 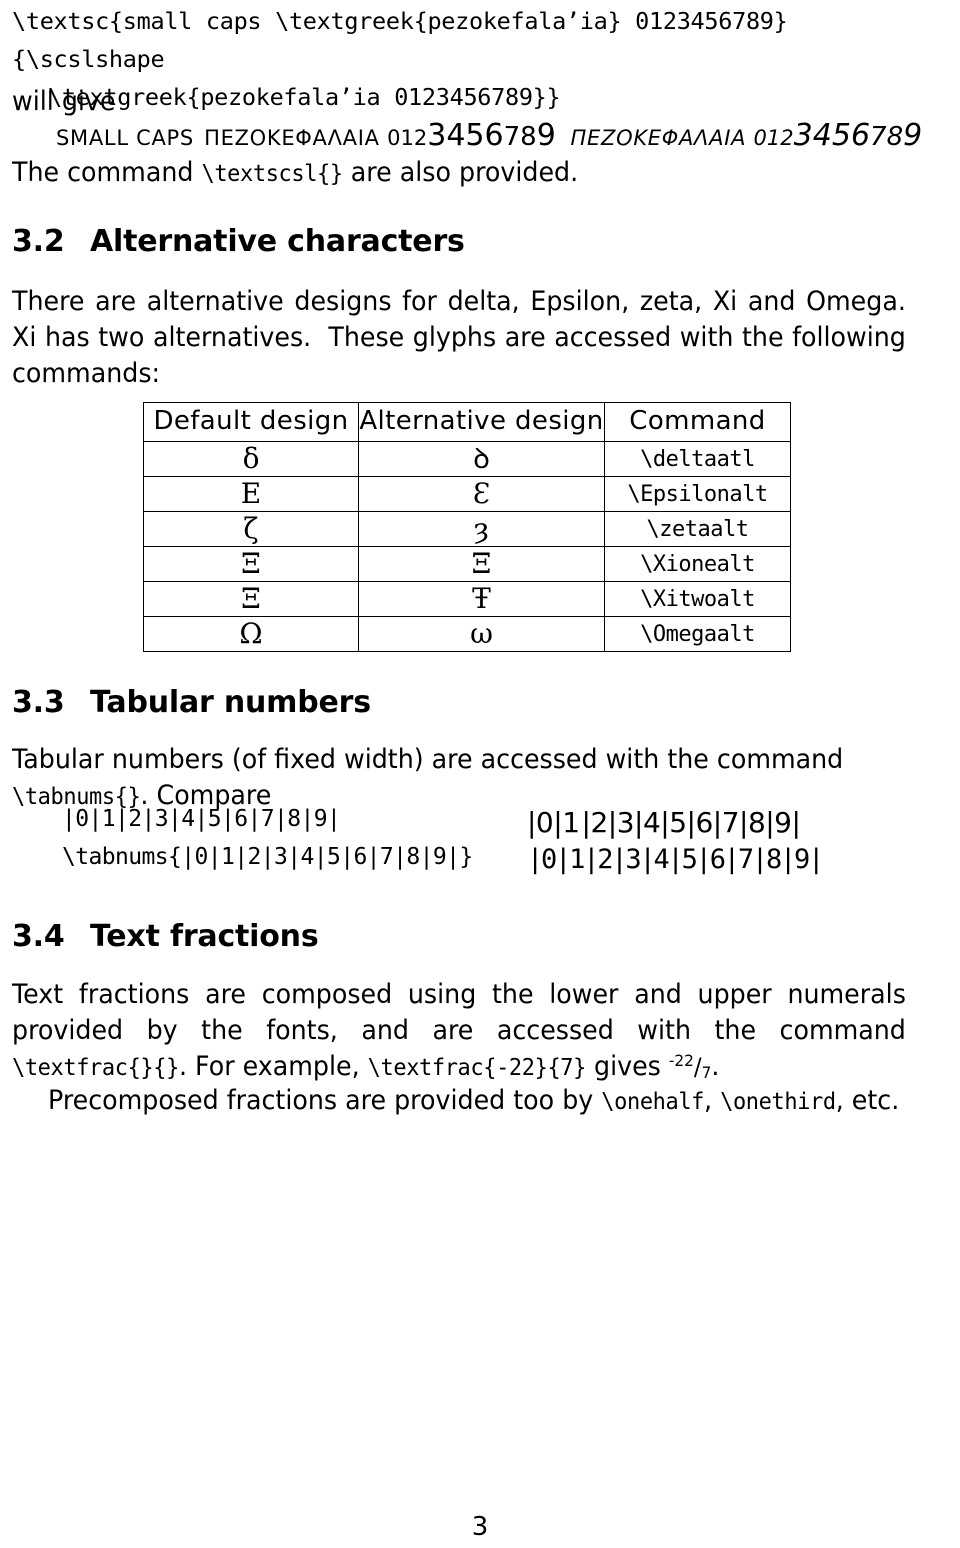 What do you see at coordinates (481, 634) in the screenshot?
I see `glyph-alternative: ω` at bounding box center [481, 634].